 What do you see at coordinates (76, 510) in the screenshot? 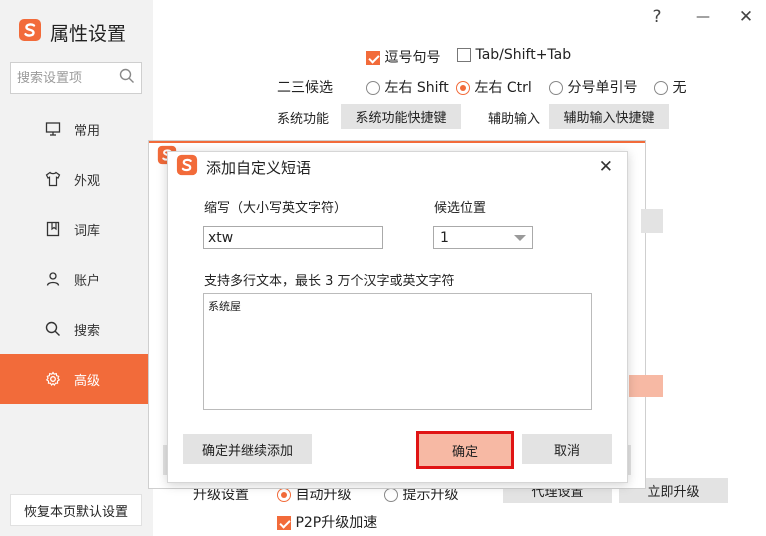
I see `reset-defaults-button: 恢复本页默认设置` at bounding box center [76, 510].